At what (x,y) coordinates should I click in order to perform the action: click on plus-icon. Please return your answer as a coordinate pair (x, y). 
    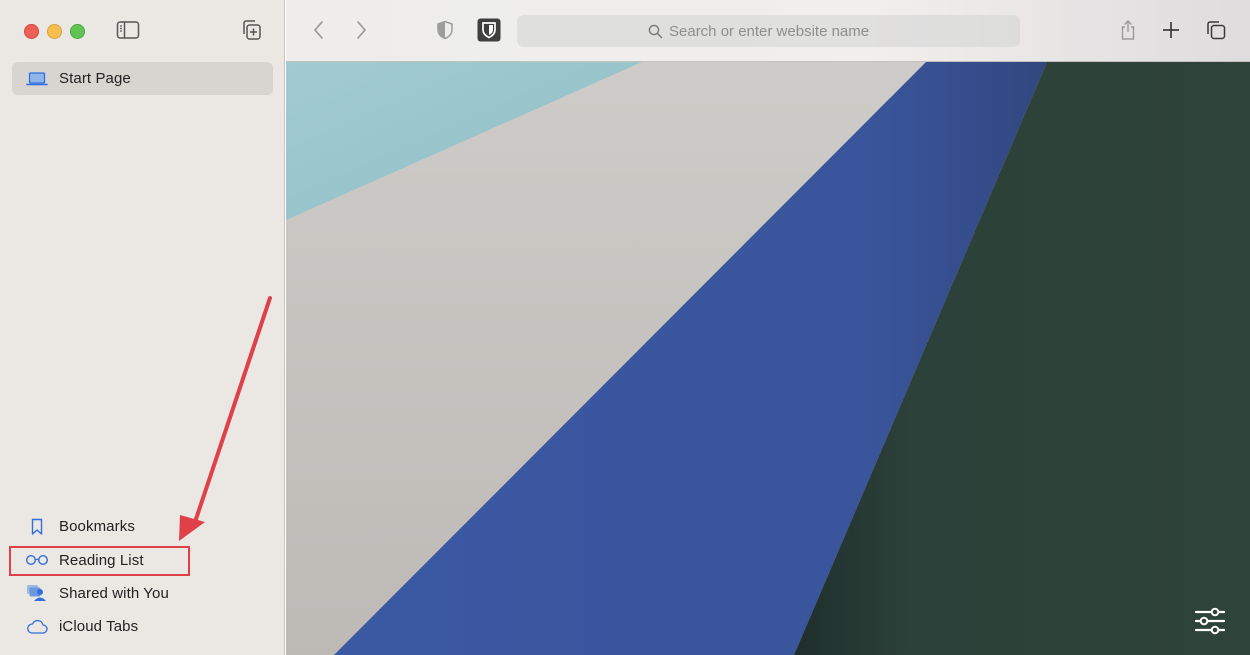
    Looking at the image, I should click on (1171, 30).